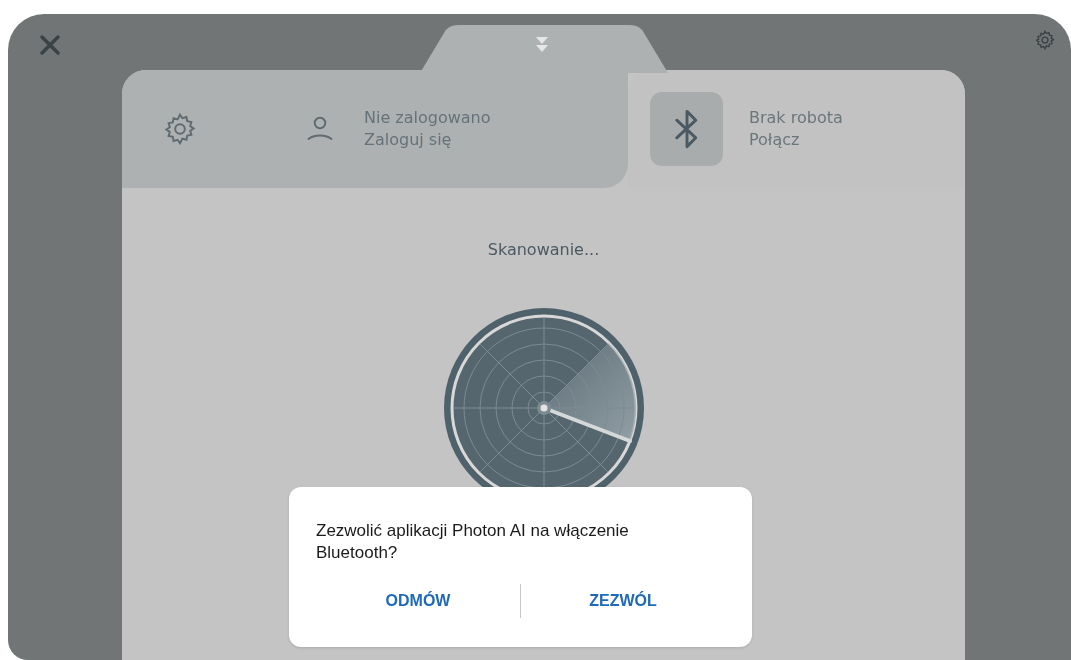  I want to click on pull-handle, so click(544, 49).